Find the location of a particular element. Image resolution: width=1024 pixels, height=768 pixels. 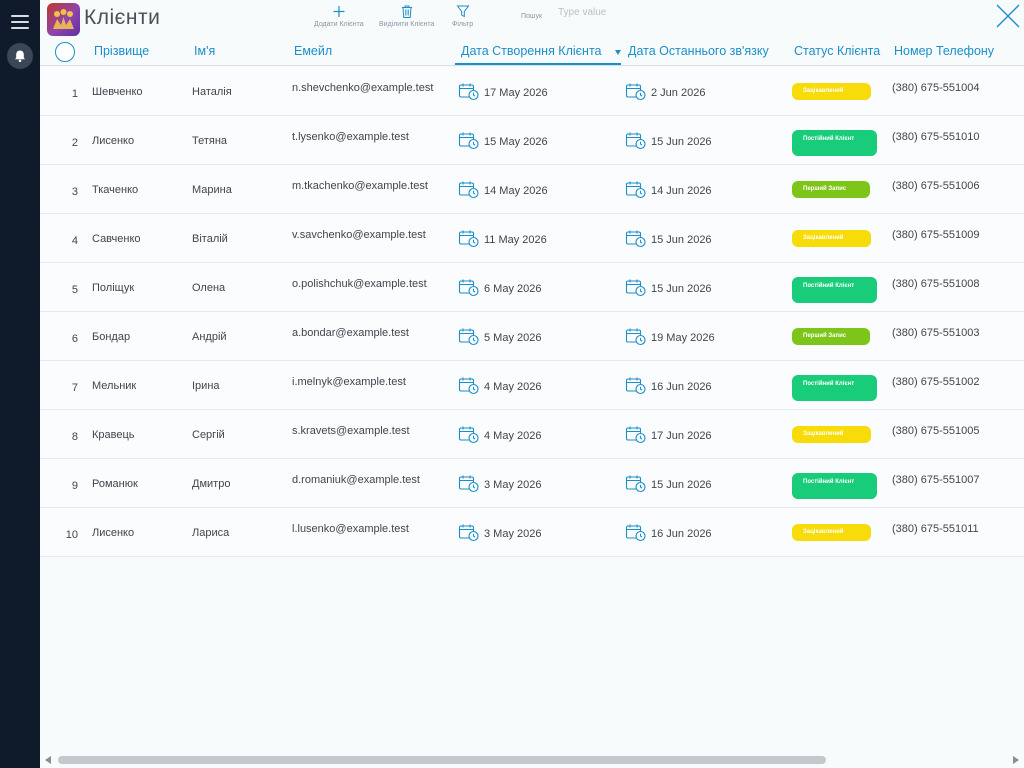

cell-created-date: 14 May 2026 is located at coordinates (503, 189).